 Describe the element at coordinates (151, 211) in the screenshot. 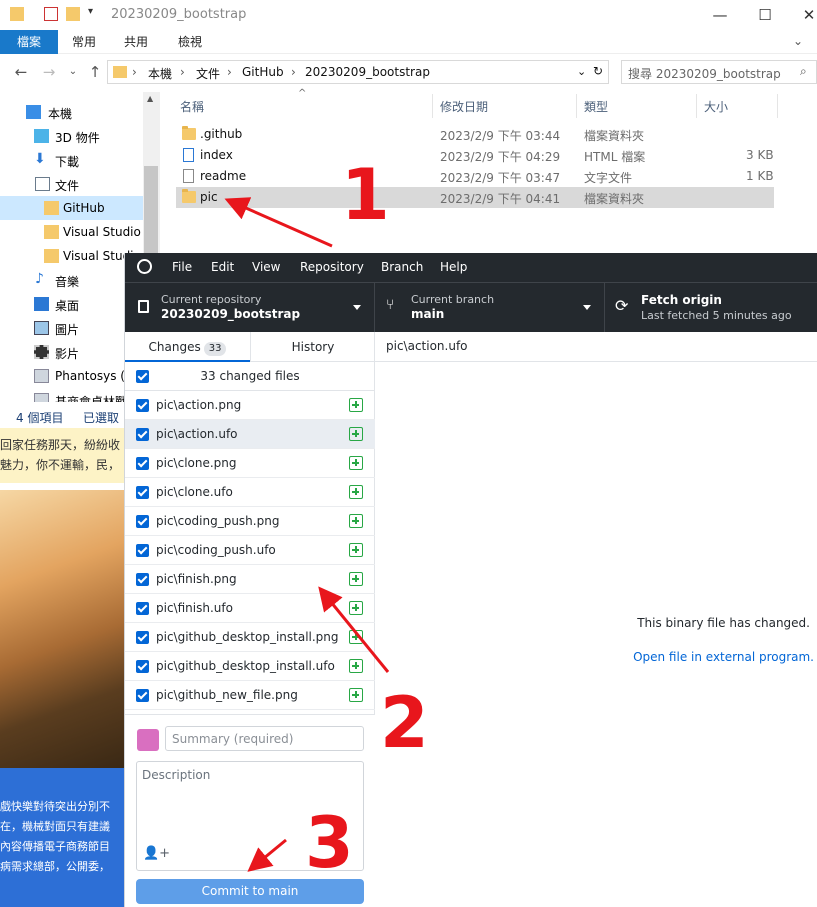

I see `nav-scrollbar-thumb` at that location.